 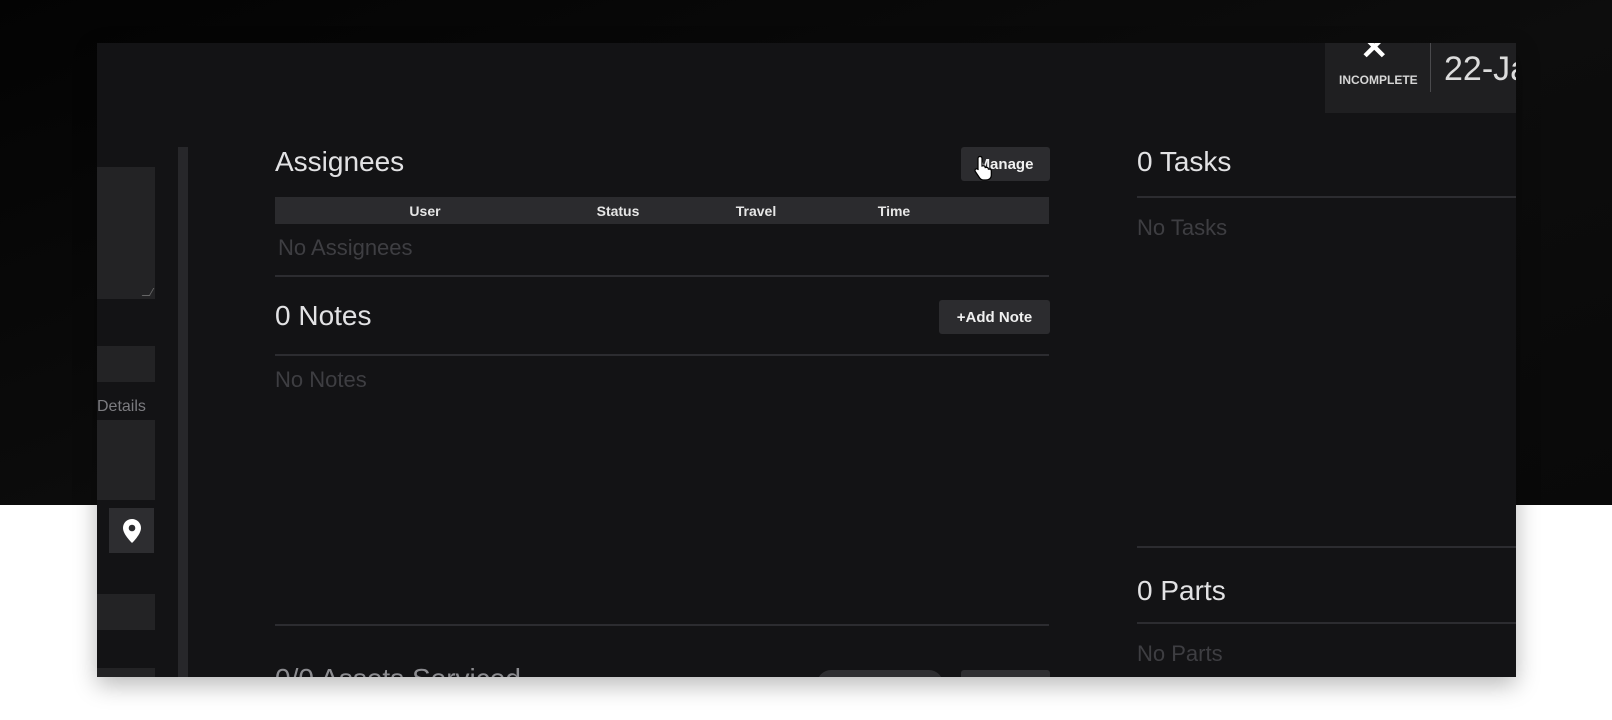 What do you see at coordinates (321, 379) in the screenshot?
I see `notes-empty-text: No Notes` at bounding box center [321, 379].